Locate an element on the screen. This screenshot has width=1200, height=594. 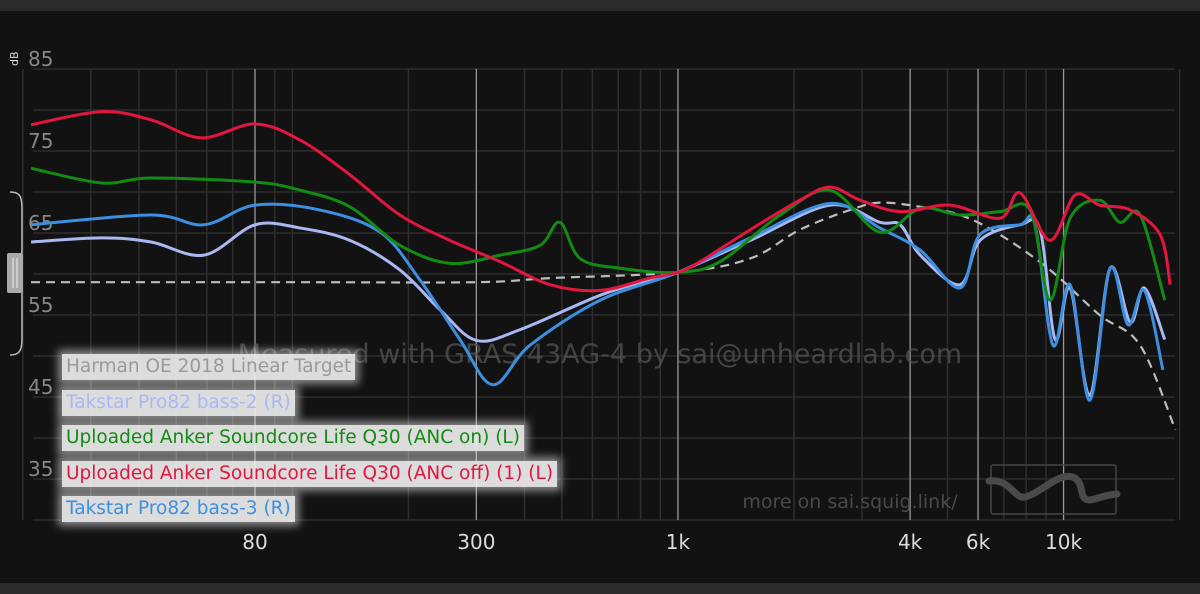
y-ticks: 857565554535 is located at coordinates (40, 264).